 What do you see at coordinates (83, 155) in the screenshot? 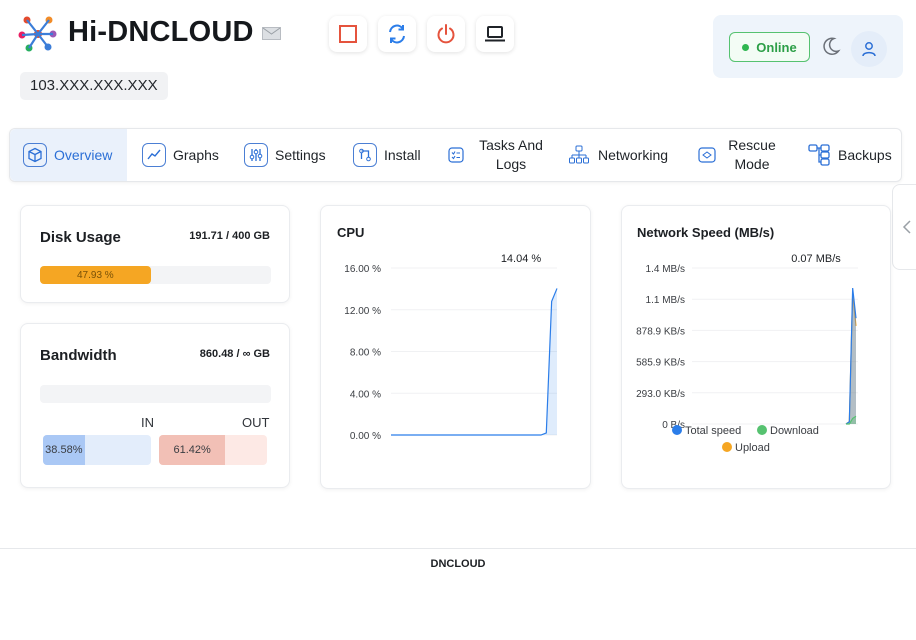
I see `tab-label: Overview` at bounding box center [83, 155].